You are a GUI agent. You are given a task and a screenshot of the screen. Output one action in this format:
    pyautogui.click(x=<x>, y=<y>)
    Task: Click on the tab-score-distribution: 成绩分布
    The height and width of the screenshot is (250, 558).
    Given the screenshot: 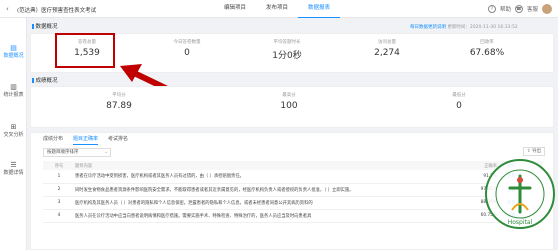 What is the action you would take?
    pyautogui.click(x=53, y=140)
    